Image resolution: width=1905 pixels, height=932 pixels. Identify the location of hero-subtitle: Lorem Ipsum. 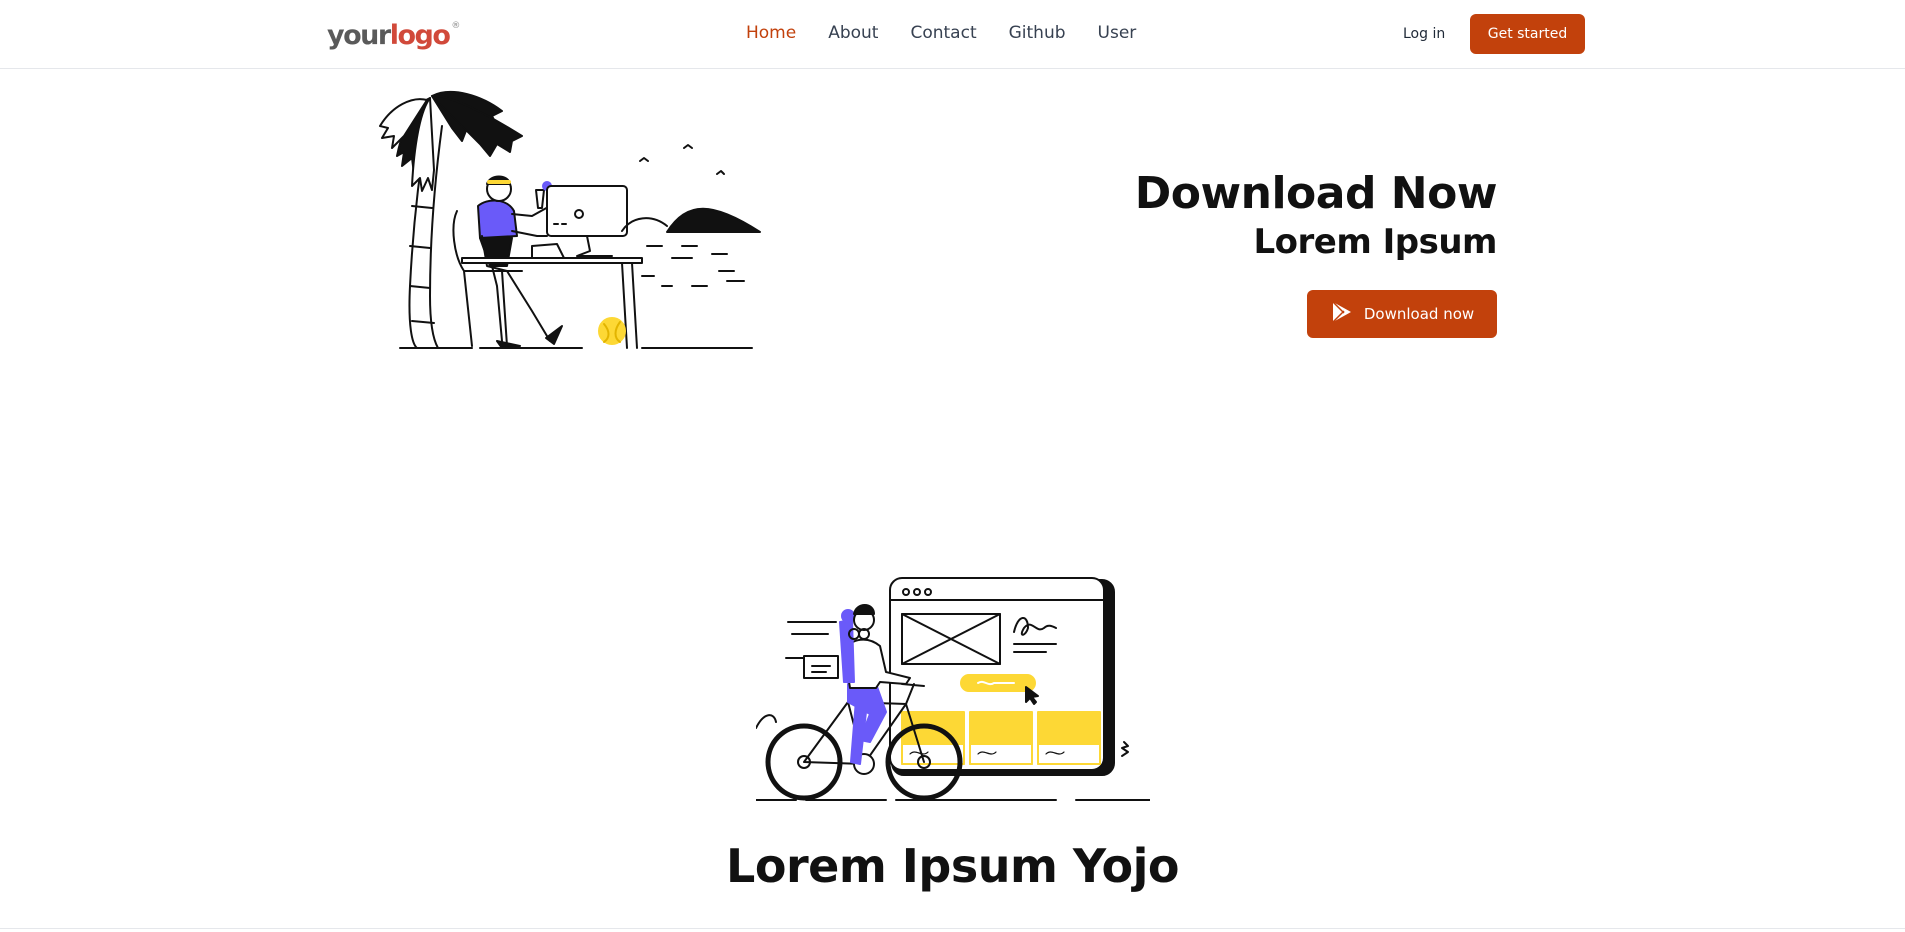
(1375, 242).